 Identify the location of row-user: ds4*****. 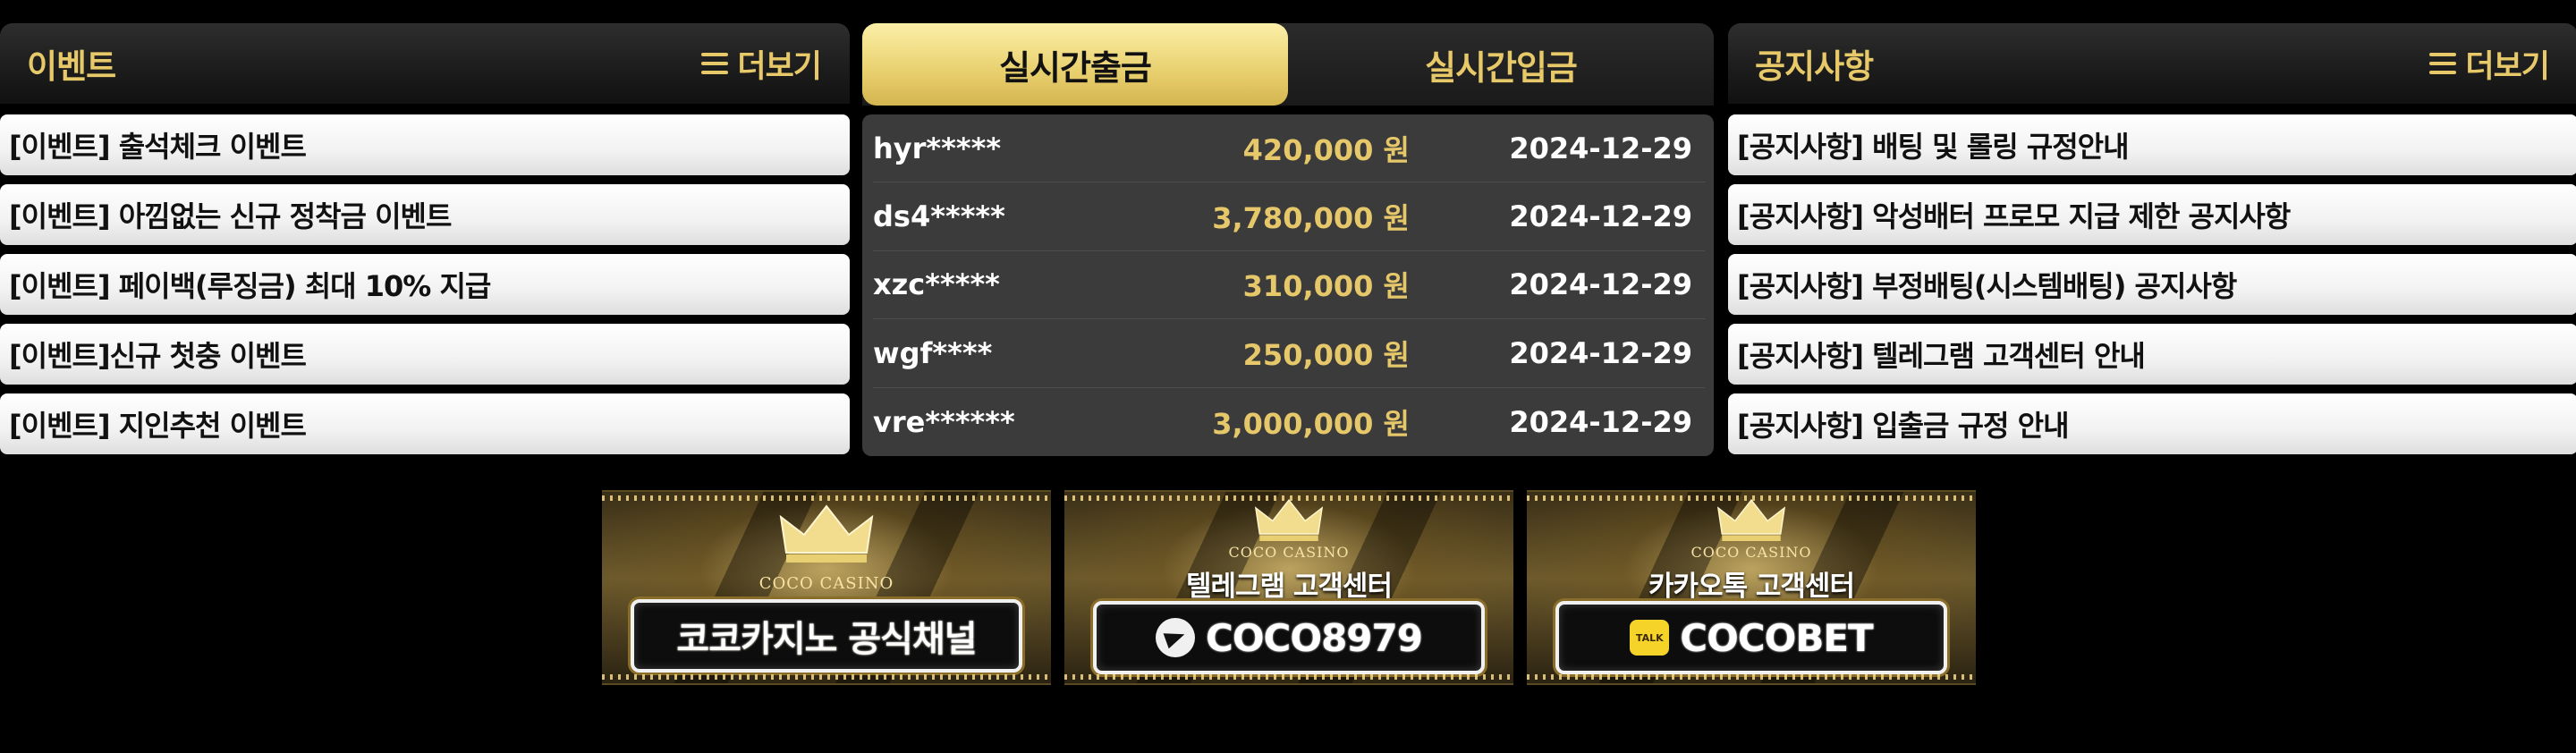
(939, 216).